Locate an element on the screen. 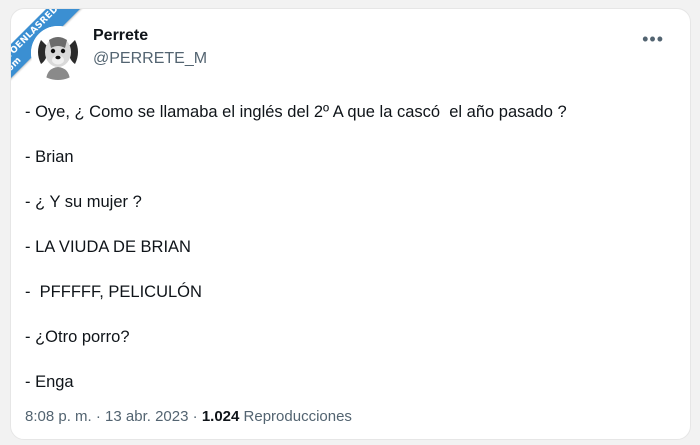 The height and width of the screenshot is (445, 700). view-count: 1.024 is located at coordinates (220, 416).